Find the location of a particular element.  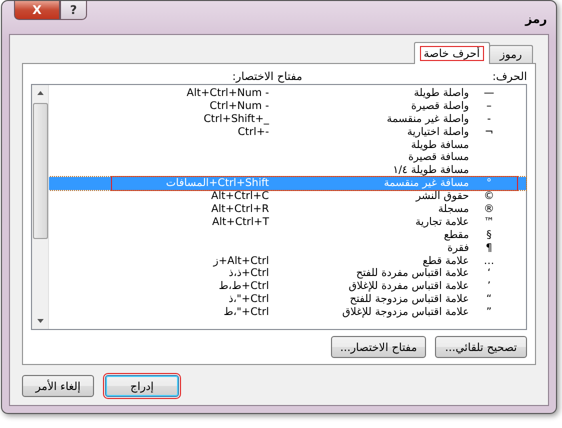

name-cell-text: مقطع is located at coordinates (455, 235).